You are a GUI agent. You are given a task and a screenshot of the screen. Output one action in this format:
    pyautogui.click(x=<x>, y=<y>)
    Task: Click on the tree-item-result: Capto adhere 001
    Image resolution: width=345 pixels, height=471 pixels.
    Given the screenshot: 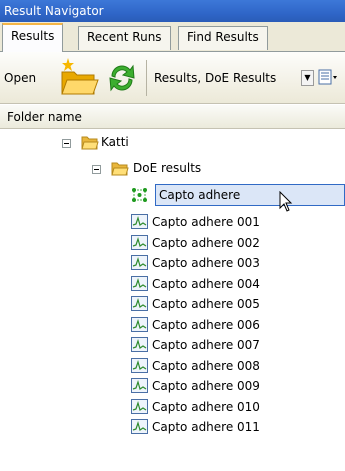 What is the action you would take?
    pyautogui.click(x=206, y=222)
    